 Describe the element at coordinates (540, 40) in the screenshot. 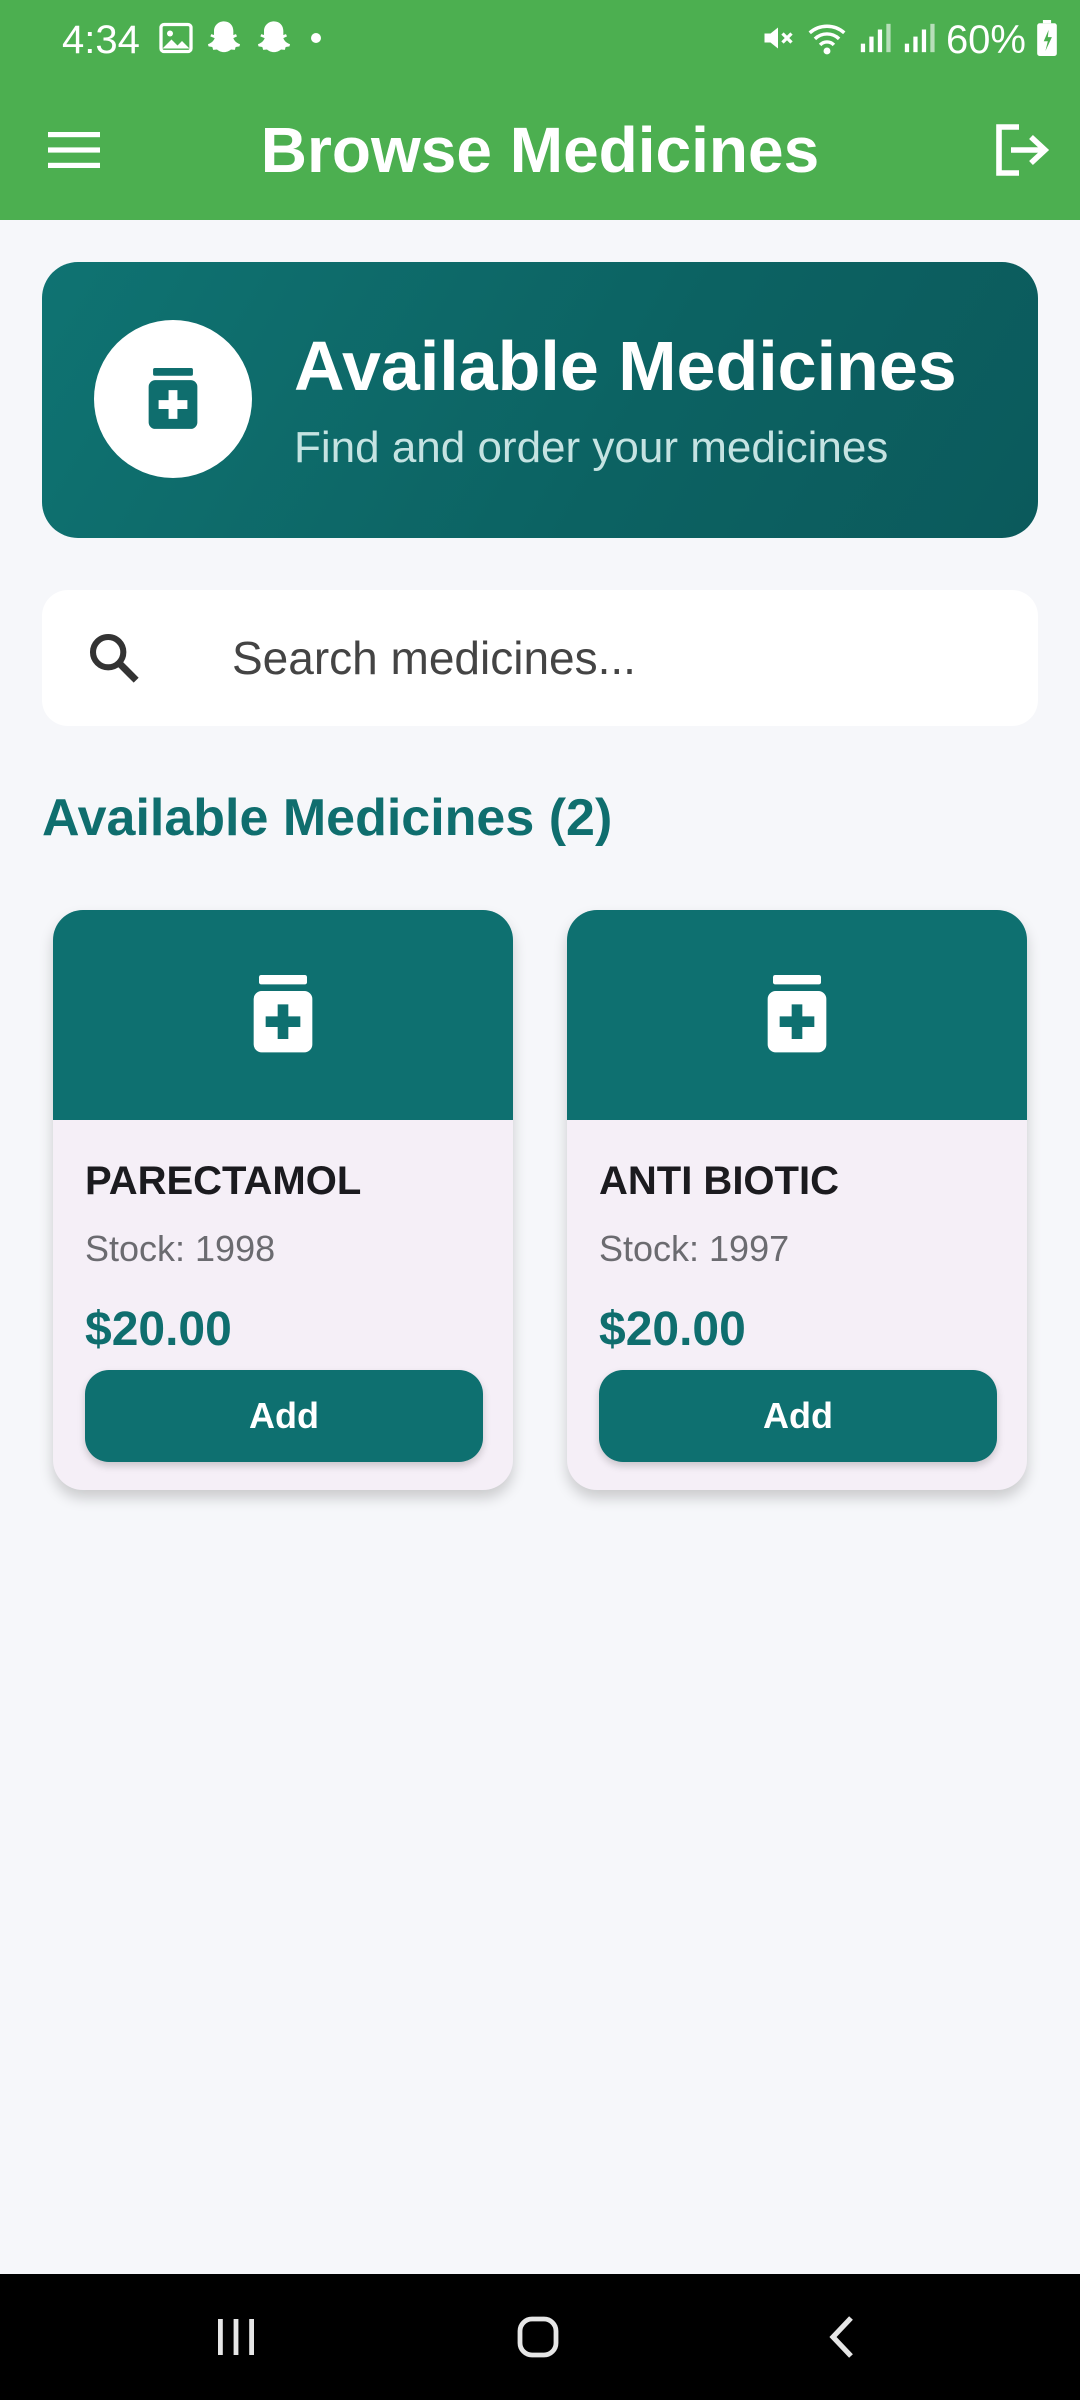

I see `status-bar: 4:34 60%` at that location.